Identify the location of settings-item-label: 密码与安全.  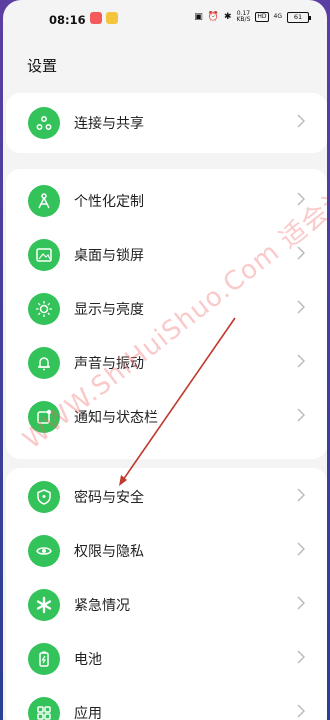
(109, 498).